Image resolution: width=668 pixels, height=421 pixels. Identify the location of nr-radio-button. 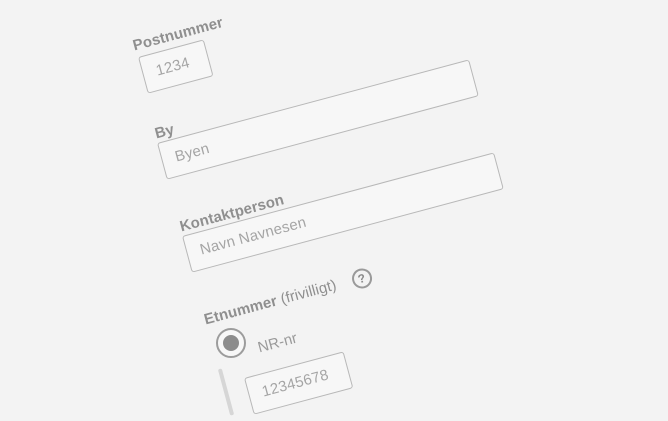
(231, 343).